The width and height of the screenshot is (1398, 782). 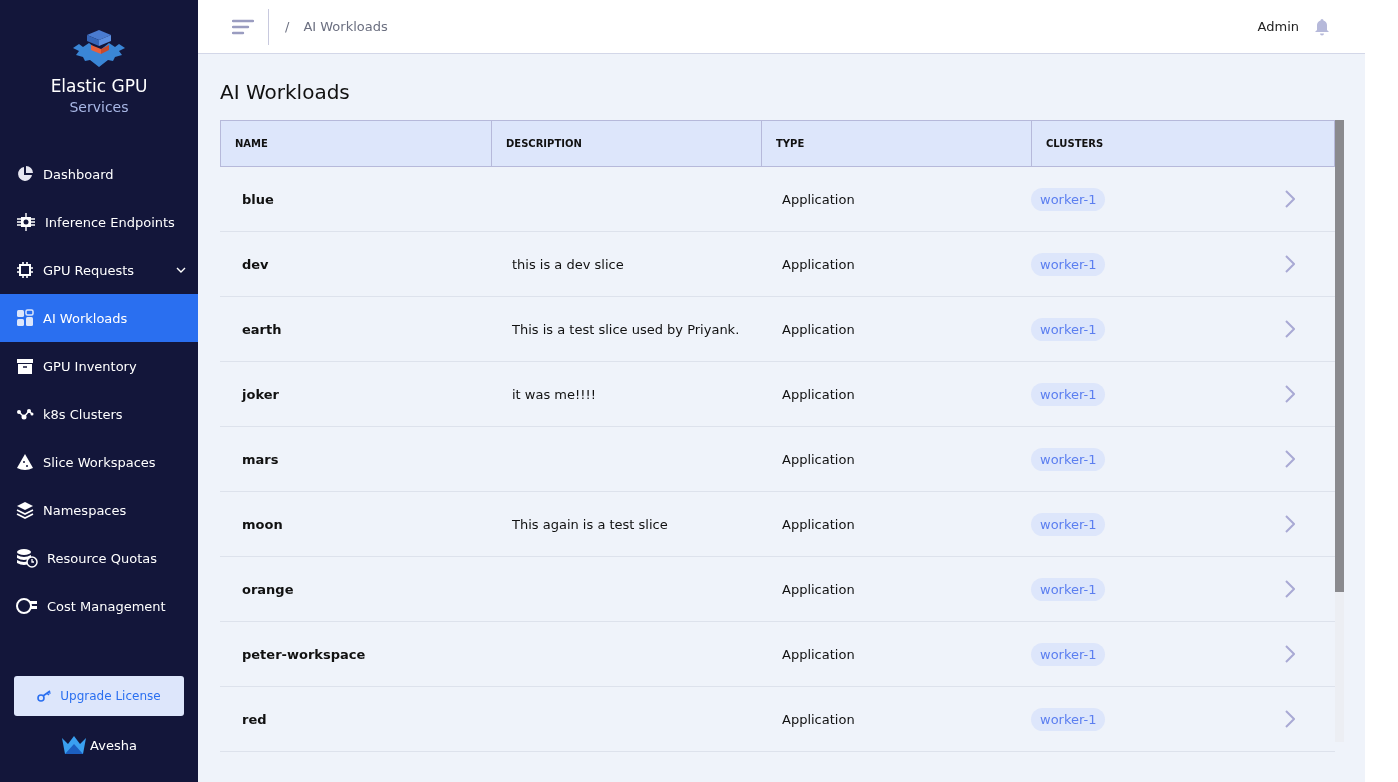 What do you see at coordinates (99, 366) in the screenshot?
I see `sidebar-item: GPU Inventory` at bounding box center [99, 366].